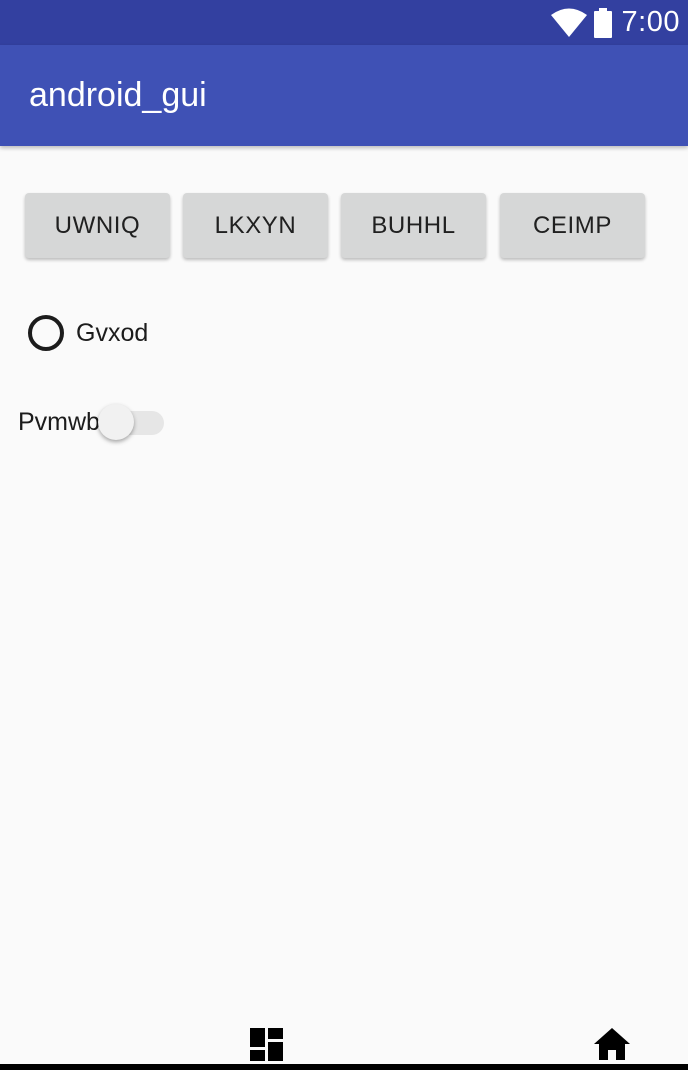  I want to click on gvxod-radio: Gvxod, so click(88, 333).